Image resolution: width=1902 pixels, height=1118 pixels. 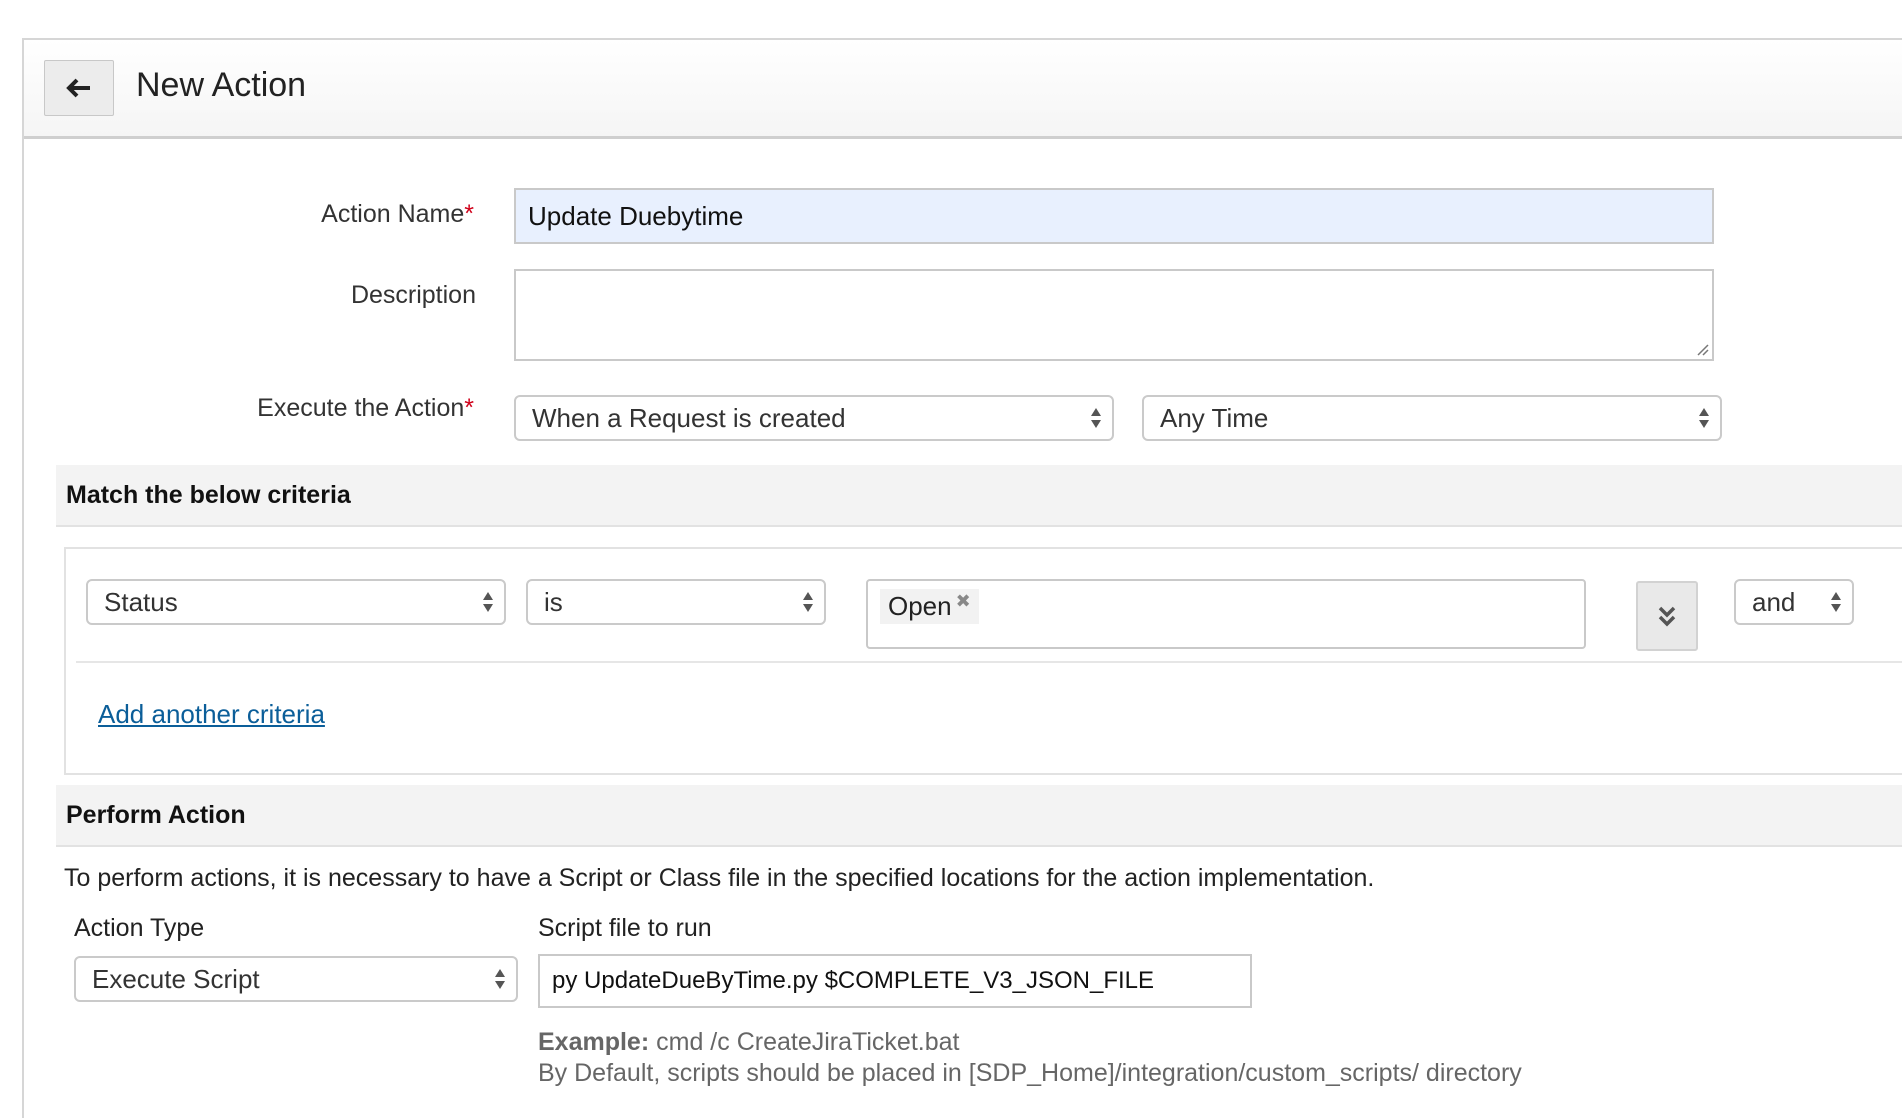 What do you see at coordinates (296, 602) in the screenshot?
I see `criteria-field-select: Status` at bounding box center [296, 602].